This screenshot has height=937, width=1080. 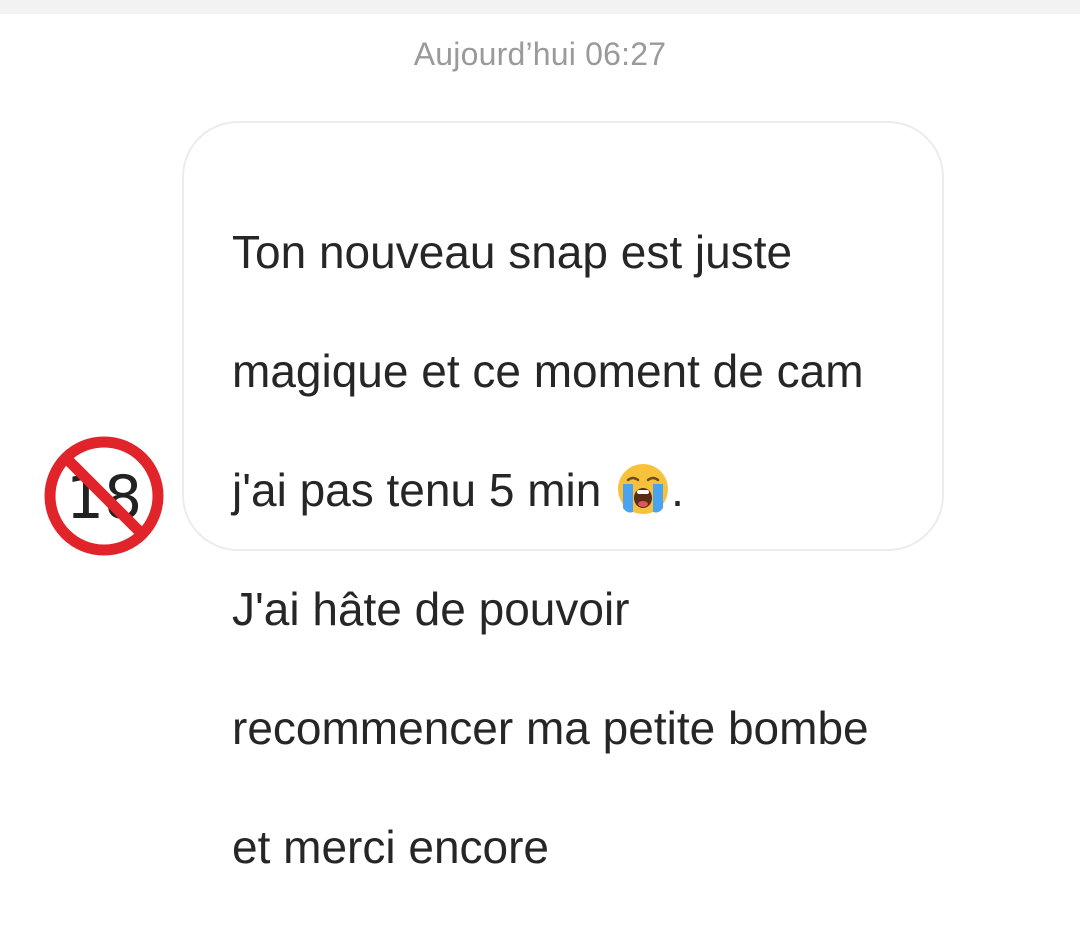 What do you see at coordinates (431, 608) in the screenshot?
I see `message-line: J'ai hâte de pouvoir` at bounding box center [431, 608].